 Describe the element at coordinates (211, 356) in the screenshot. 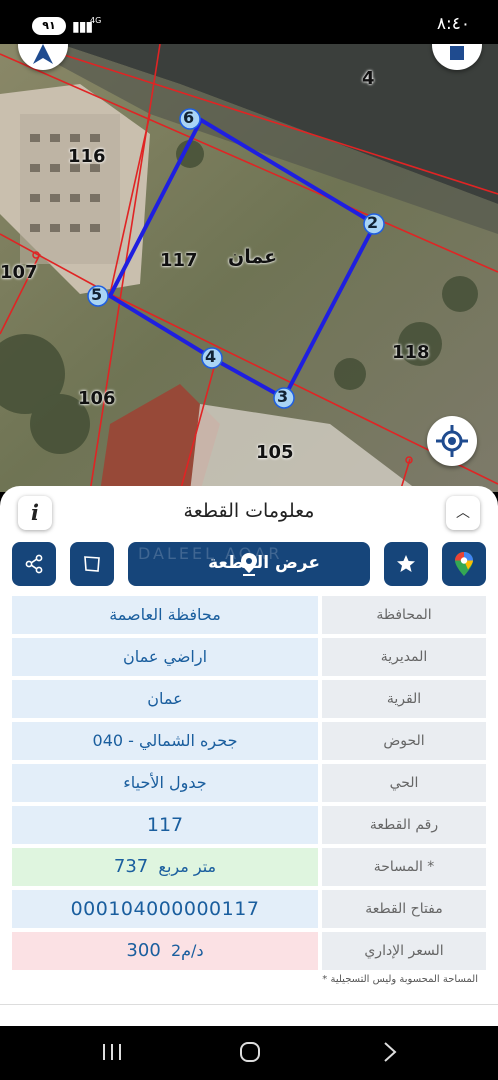

I see `vertex-label: 4` at that location.